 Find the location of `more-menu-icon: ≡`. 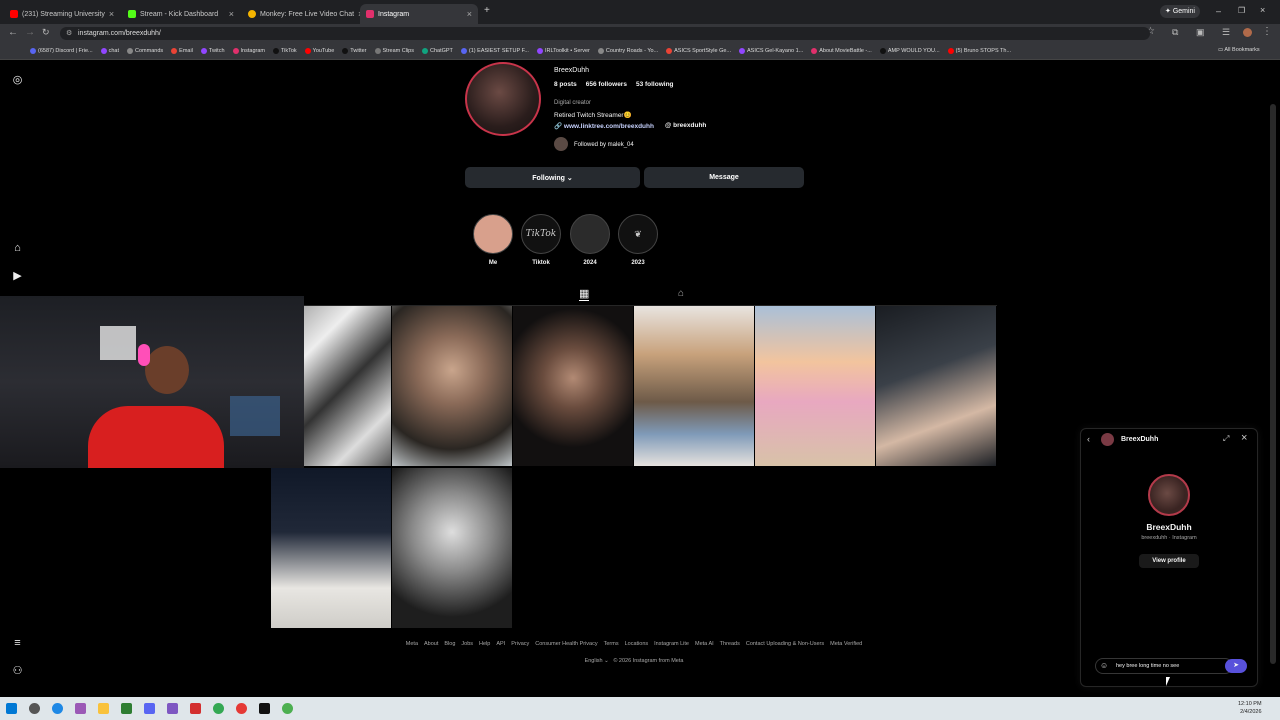

more-menu-icon: ≡ is located at coordinates (17, 643).